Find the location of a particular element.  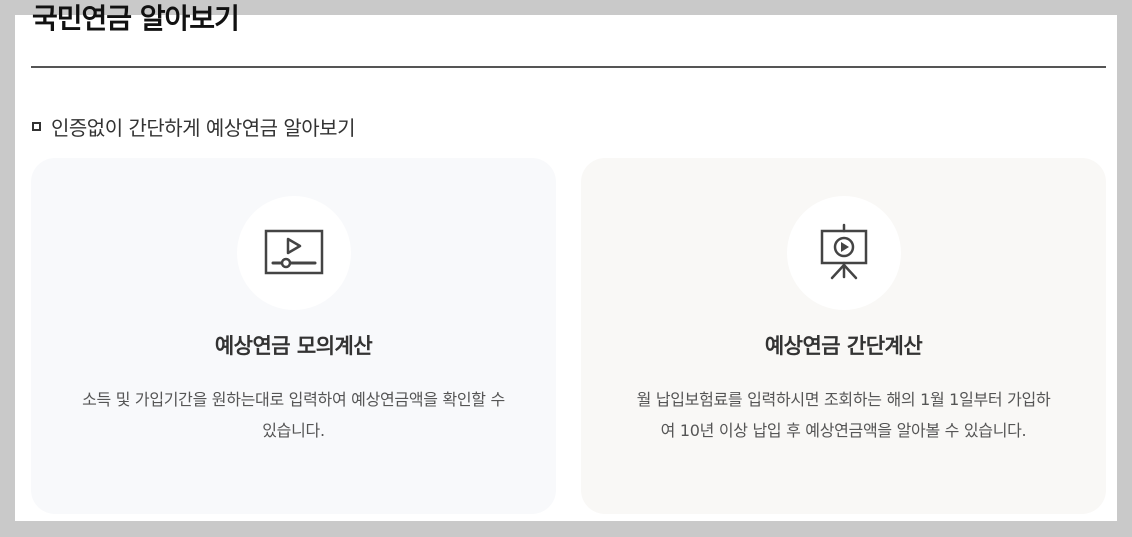

square-bullet-icon is located at coordinates (36, 126).